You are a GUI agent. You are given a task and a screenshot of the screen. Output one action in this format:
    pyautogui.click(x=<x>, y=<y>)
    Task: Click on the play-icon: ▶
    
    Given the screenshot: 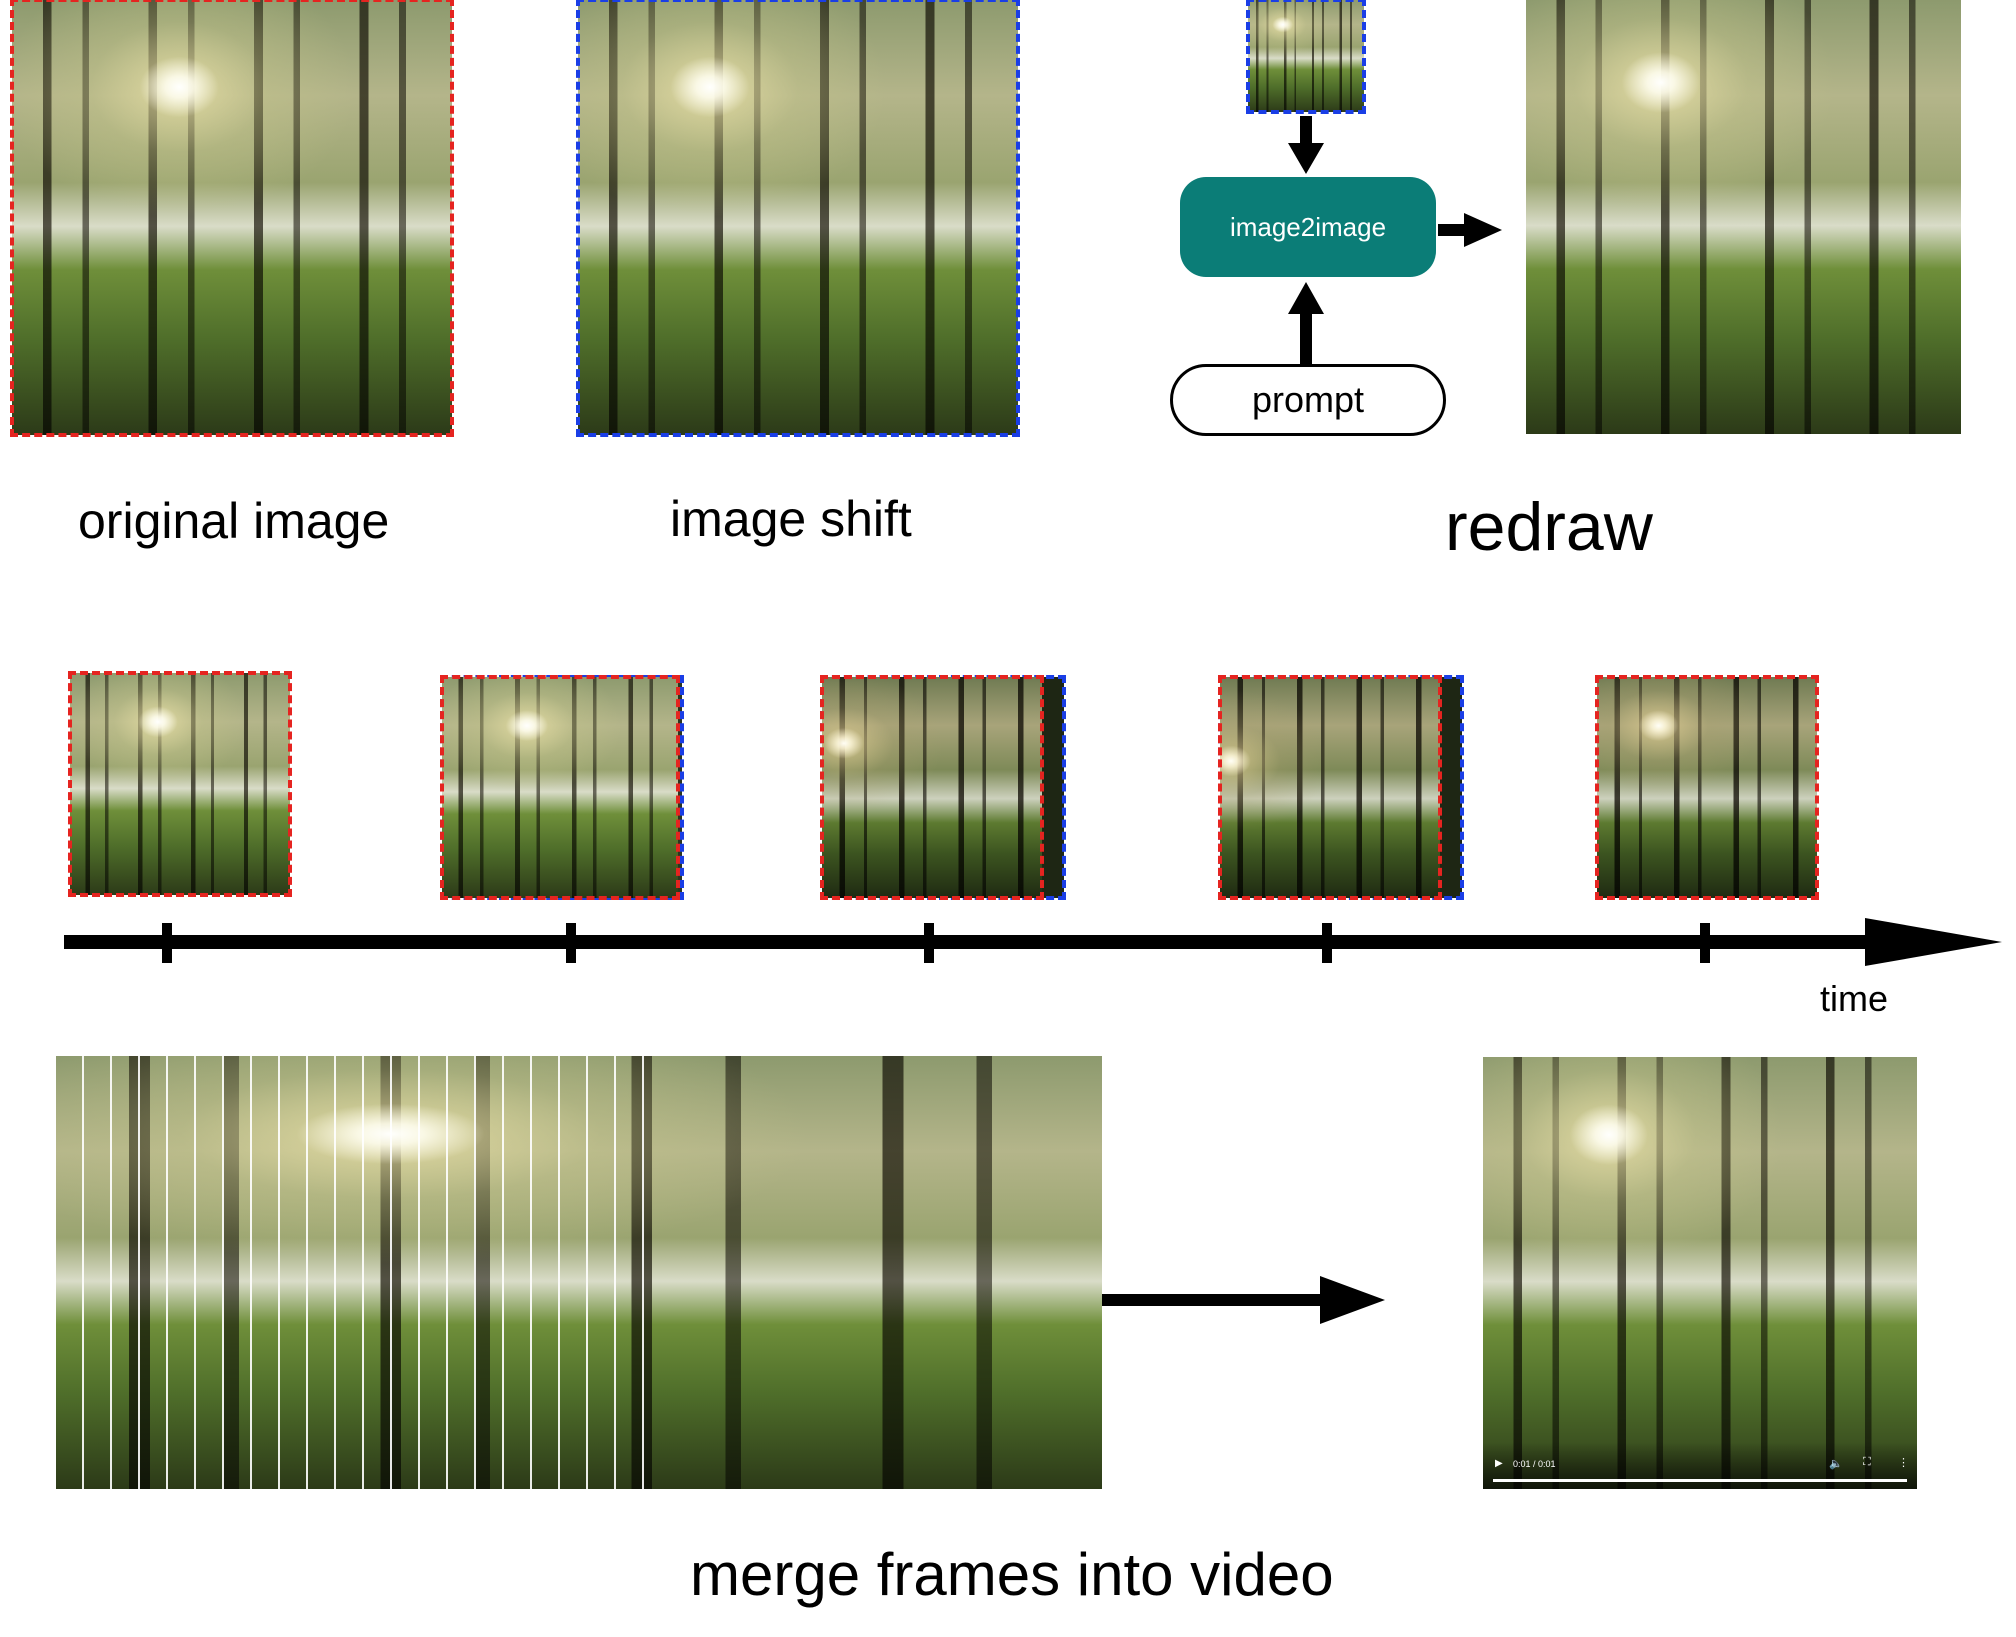 What is the action you would take?
    pyautogui.click(x=1499, y=1463)
    